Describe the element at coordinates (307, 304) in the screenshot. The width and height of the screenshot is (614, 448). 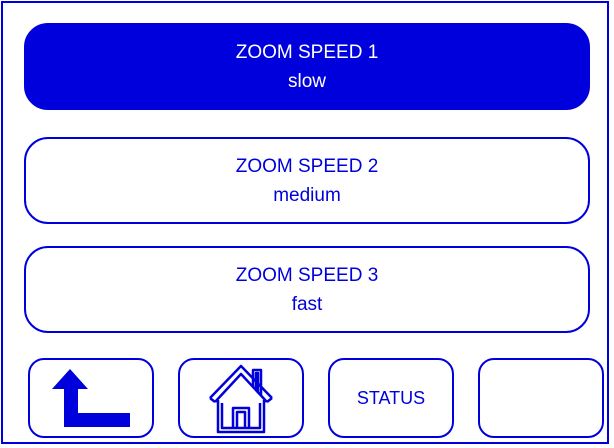
I see `zoom-speed-3-subtitle: fast` at that location.